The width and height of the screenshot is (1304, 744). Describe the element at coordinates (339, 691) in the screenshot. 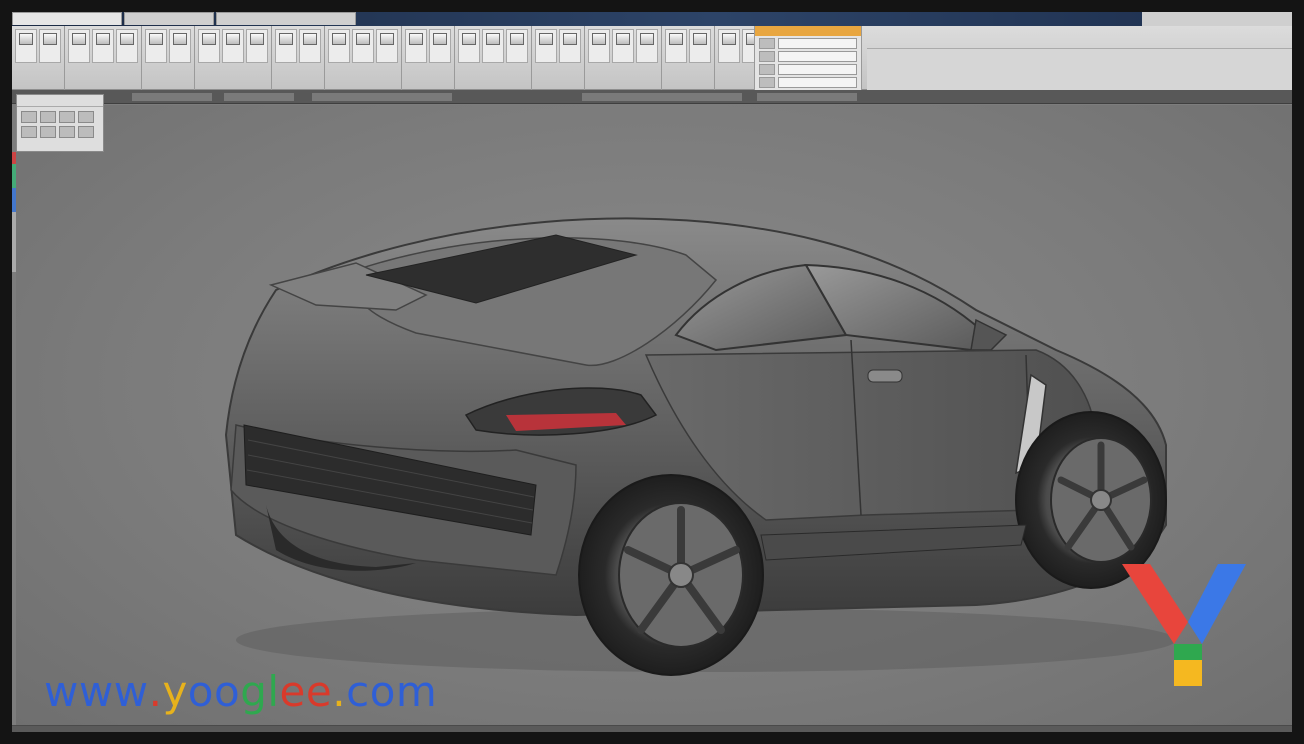

I see `watermark-letter: .` at that location.